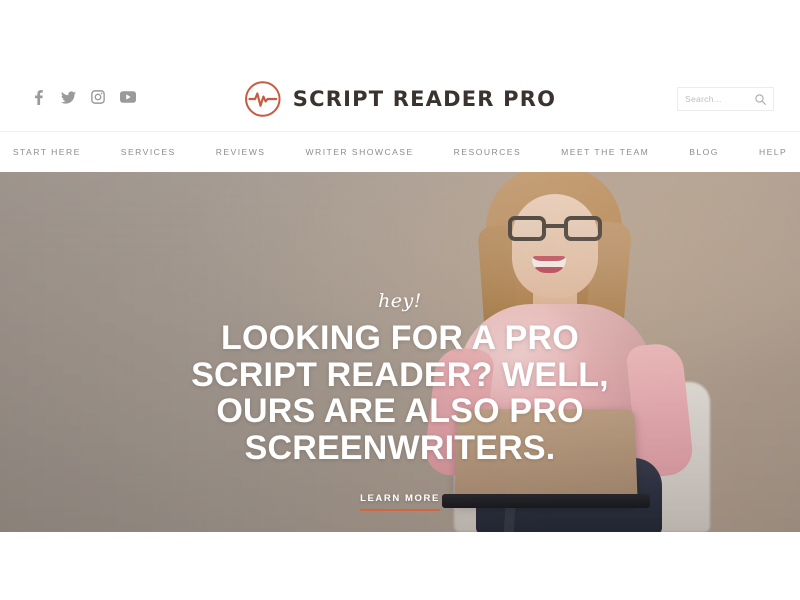 Image resolution: width=800 pixels, height=600 pixels. Describe the element at coordinates (769, 152) in the screenshot. I see `nav-item-help: HELP` at that location.